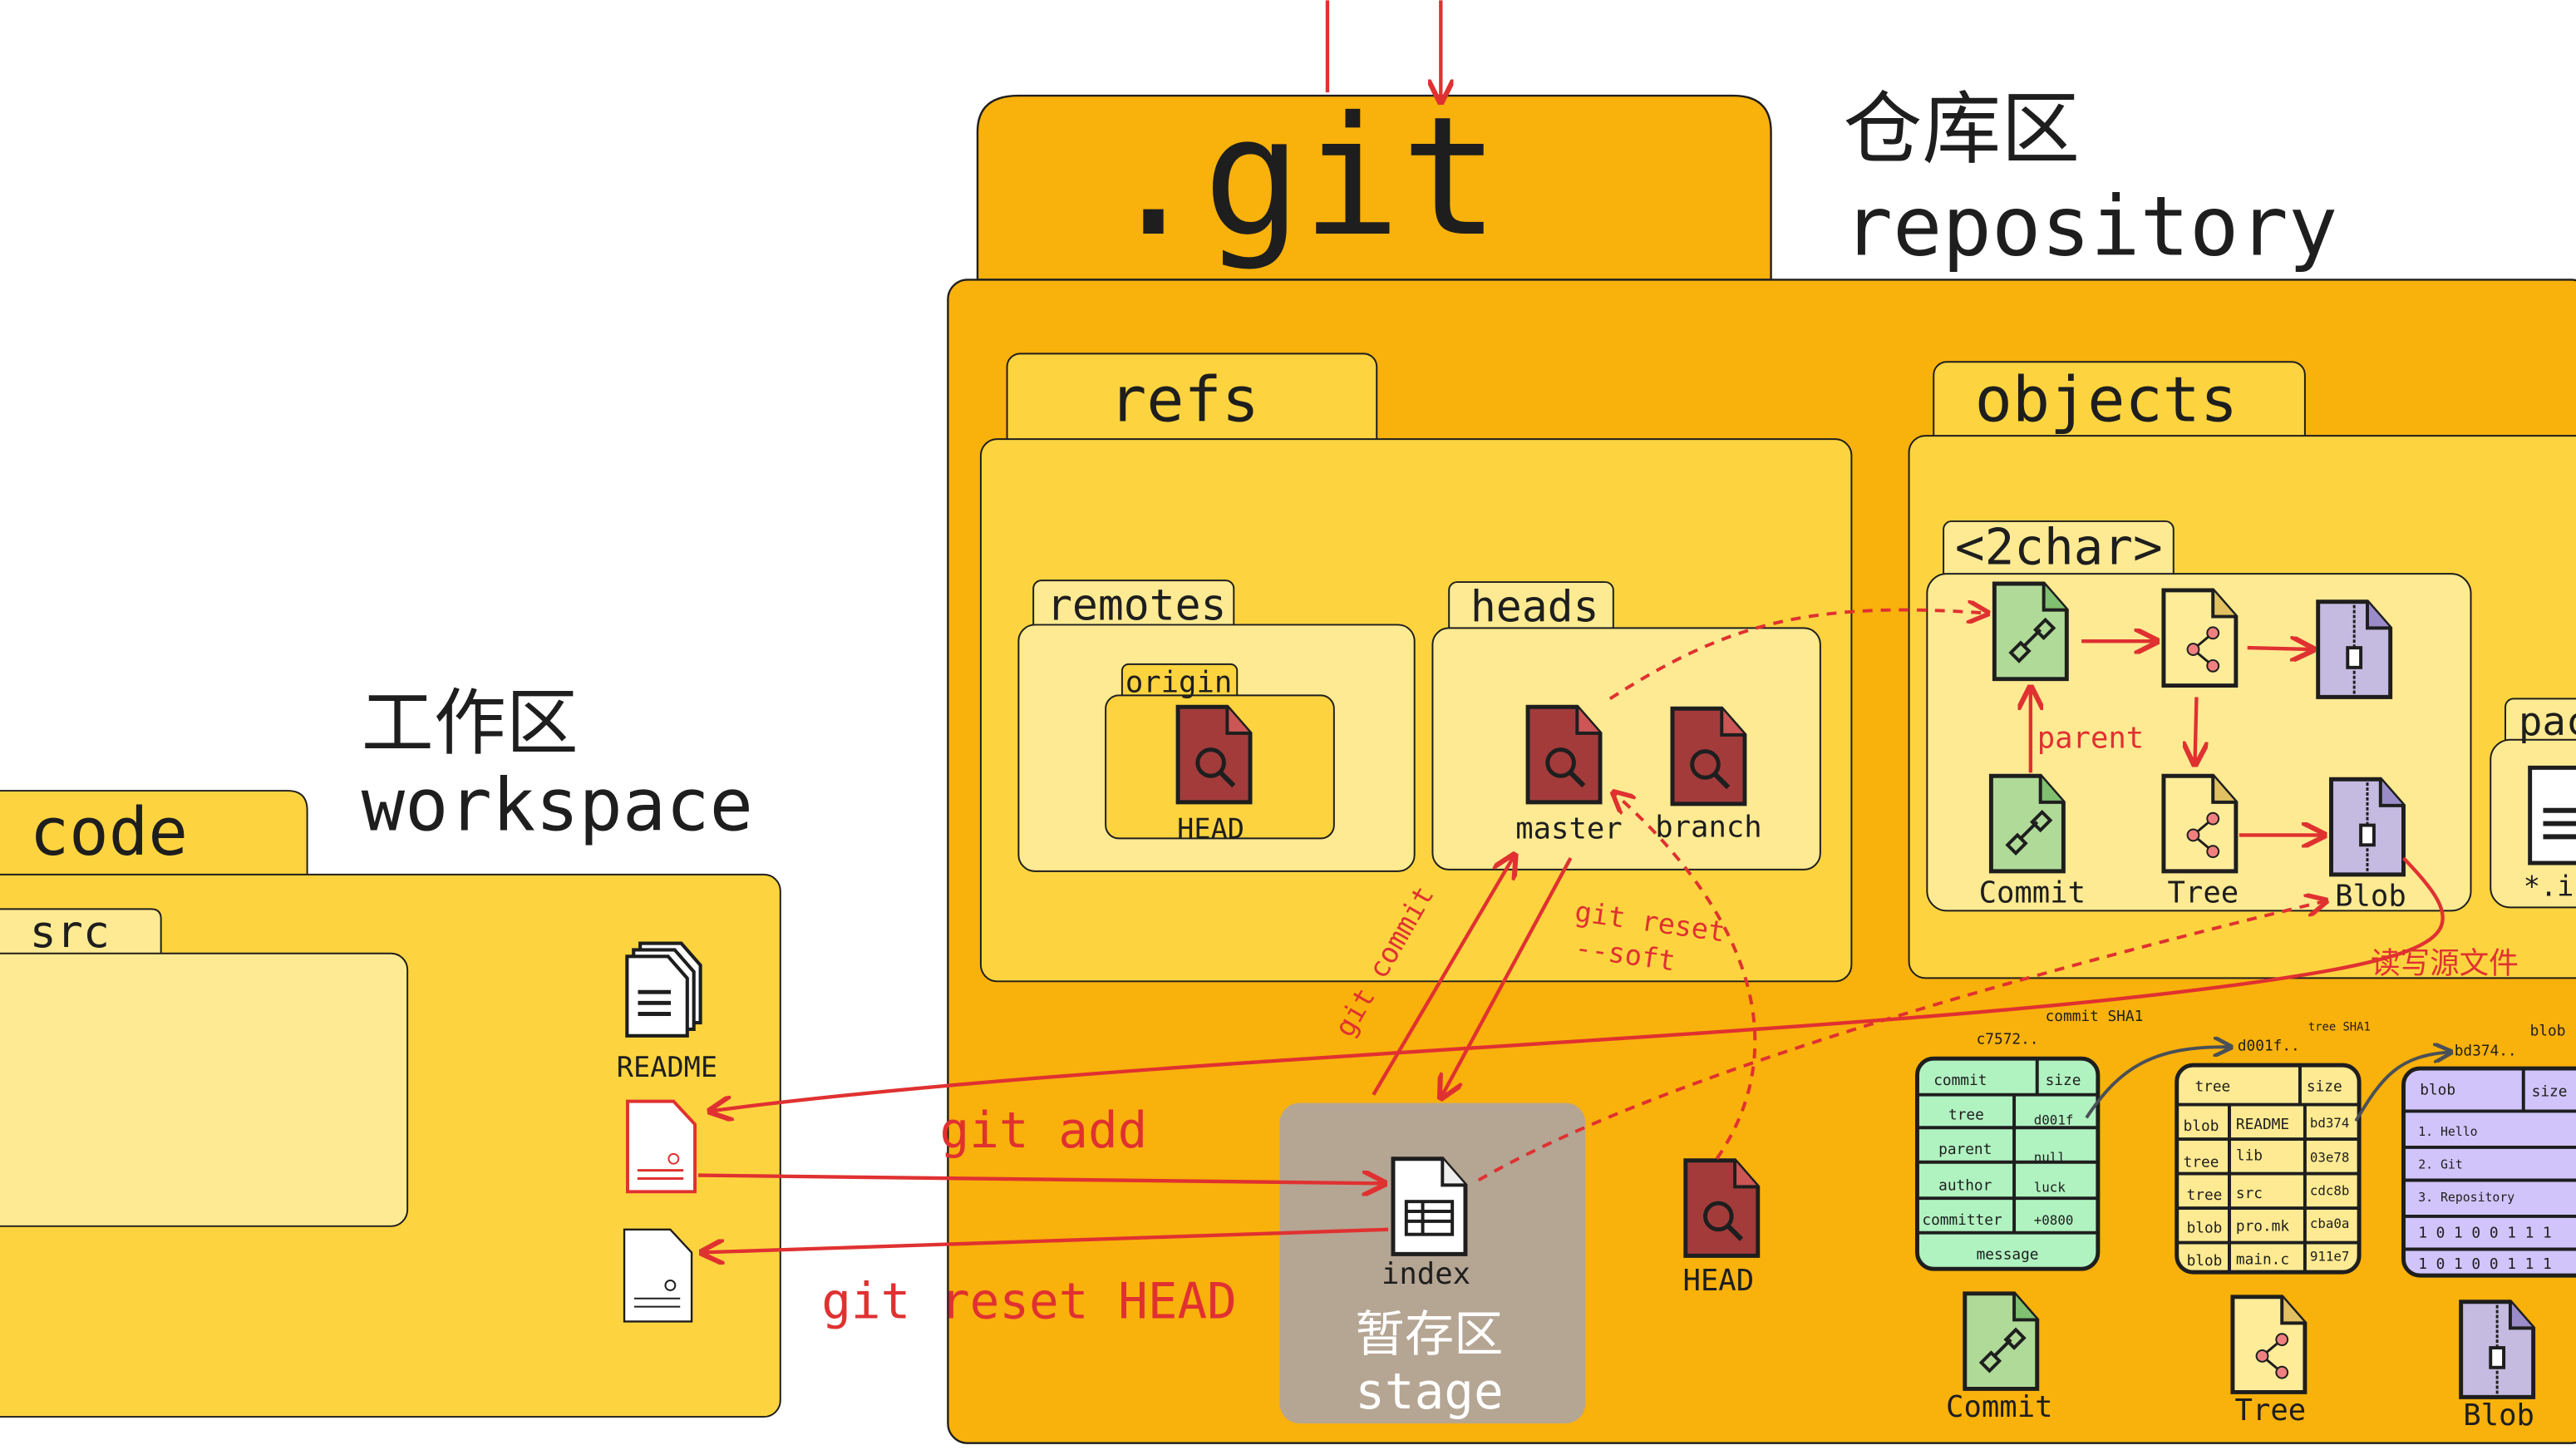 The height and width of the screenshot is (1450, 2576). Describe the element at coordinates (2262, 1259) in the screenshot. I see `table-cell: main.c` at that location.